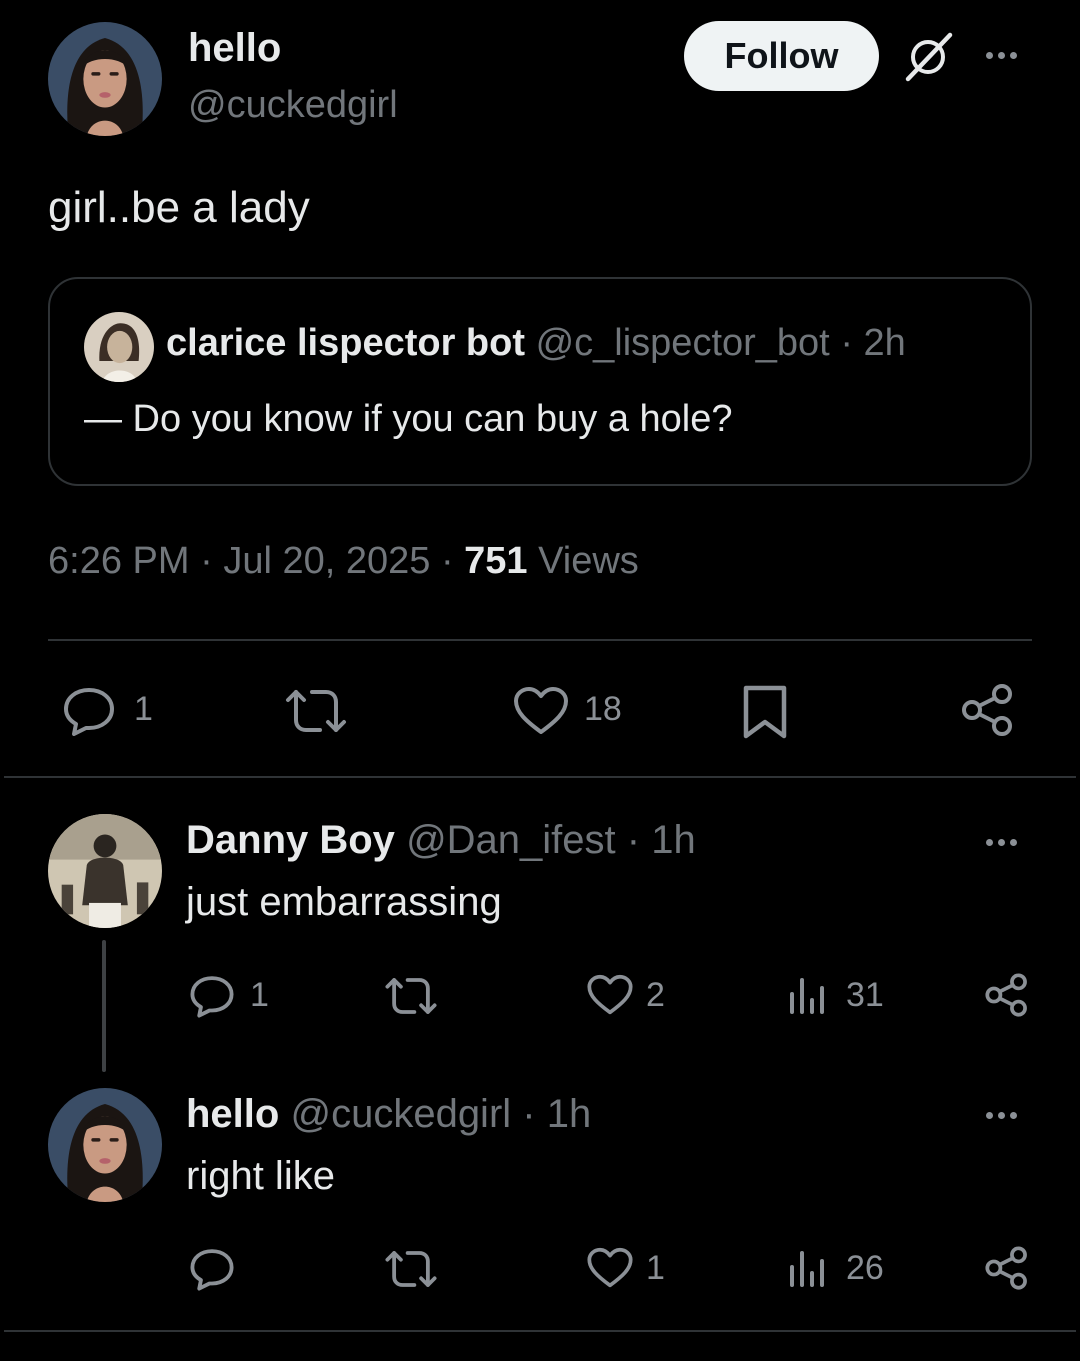 The width and height of the screenshot is (1080, 1361). I want to click on post-date: Jul 20, 2025, so click(327, 561).